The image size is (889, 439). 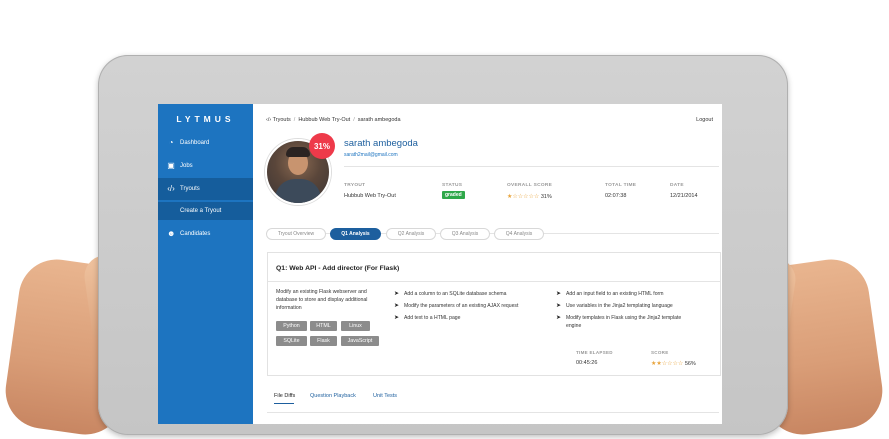 I want to click on sidebar-item-tryouts: ‹/› Tryouts, so click(x=205, y=189).